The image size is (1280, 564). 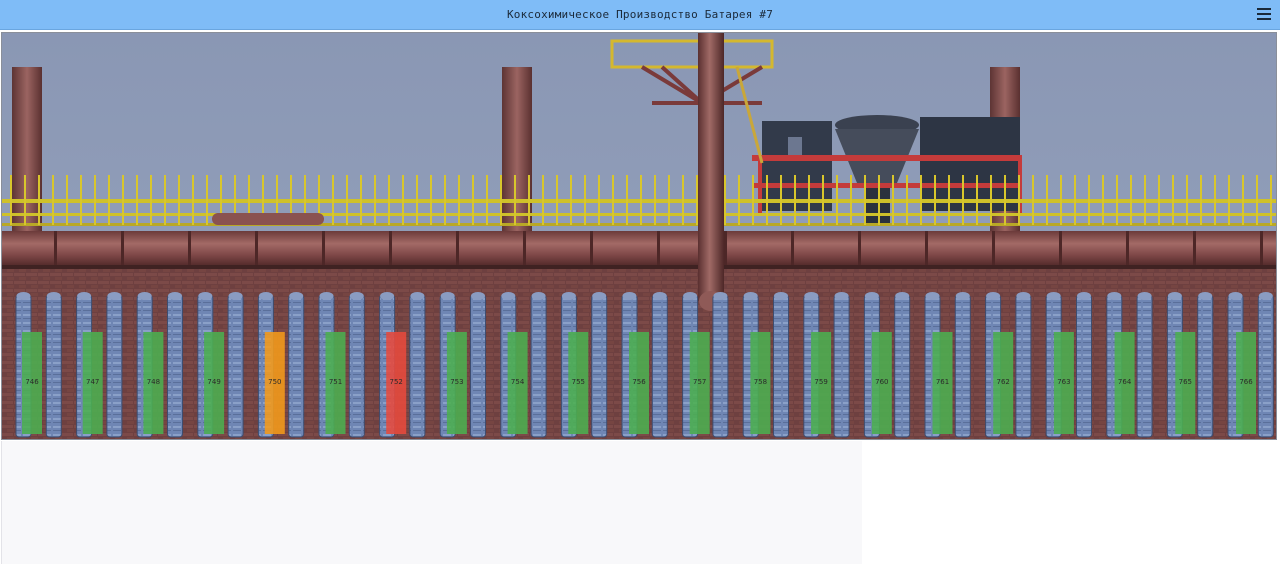 I want to click on oven-number-label: 748, so click(x=153, y=382).